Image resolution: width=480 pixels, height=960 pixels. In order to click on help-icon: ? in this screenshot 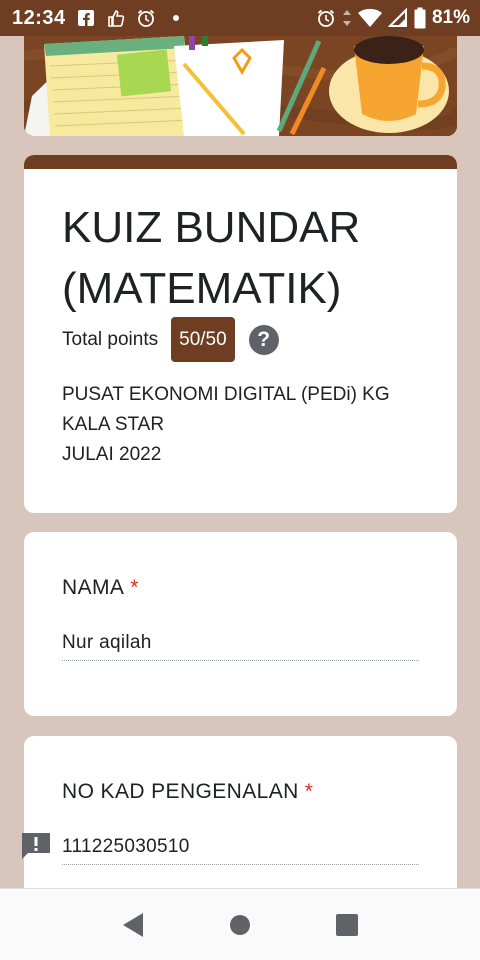, I will do `click(263, 339)`.